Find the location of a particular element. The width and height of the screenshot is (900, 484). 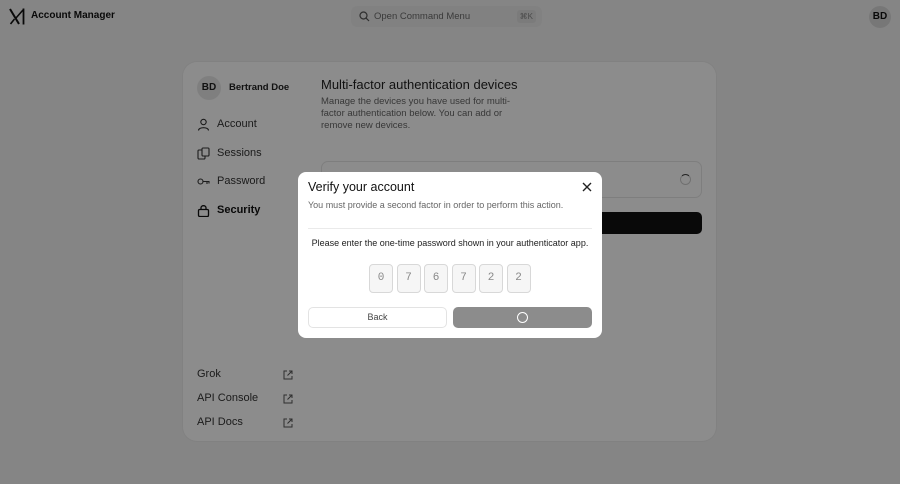

otp-digit-input: 6 is located at coordinates (436, 278).